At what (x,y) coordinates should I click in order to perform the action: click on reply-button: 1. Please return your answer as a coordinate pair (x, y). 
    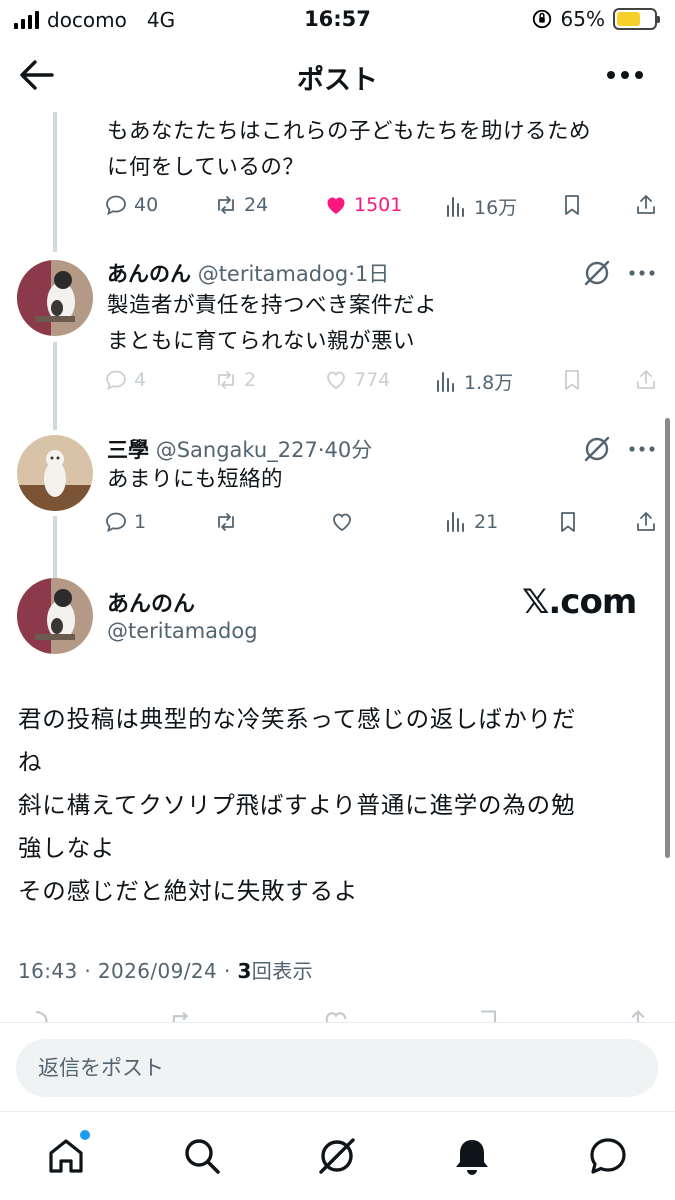
    Looking at the image, I should click on (125, 522).